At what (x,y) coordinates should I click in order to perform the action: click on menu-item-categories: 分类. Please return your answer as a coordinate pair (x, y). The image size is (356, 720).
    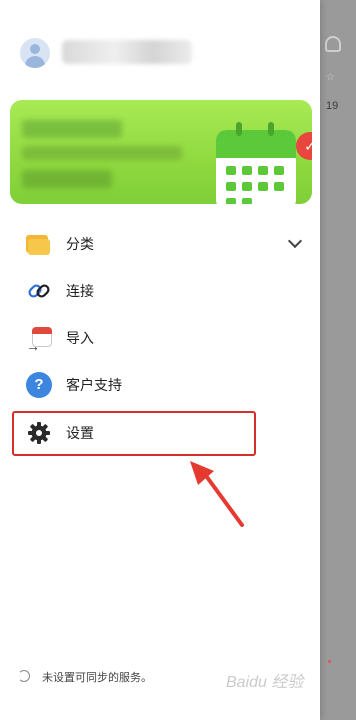
    Looking at the image, I should click on (162, 244).